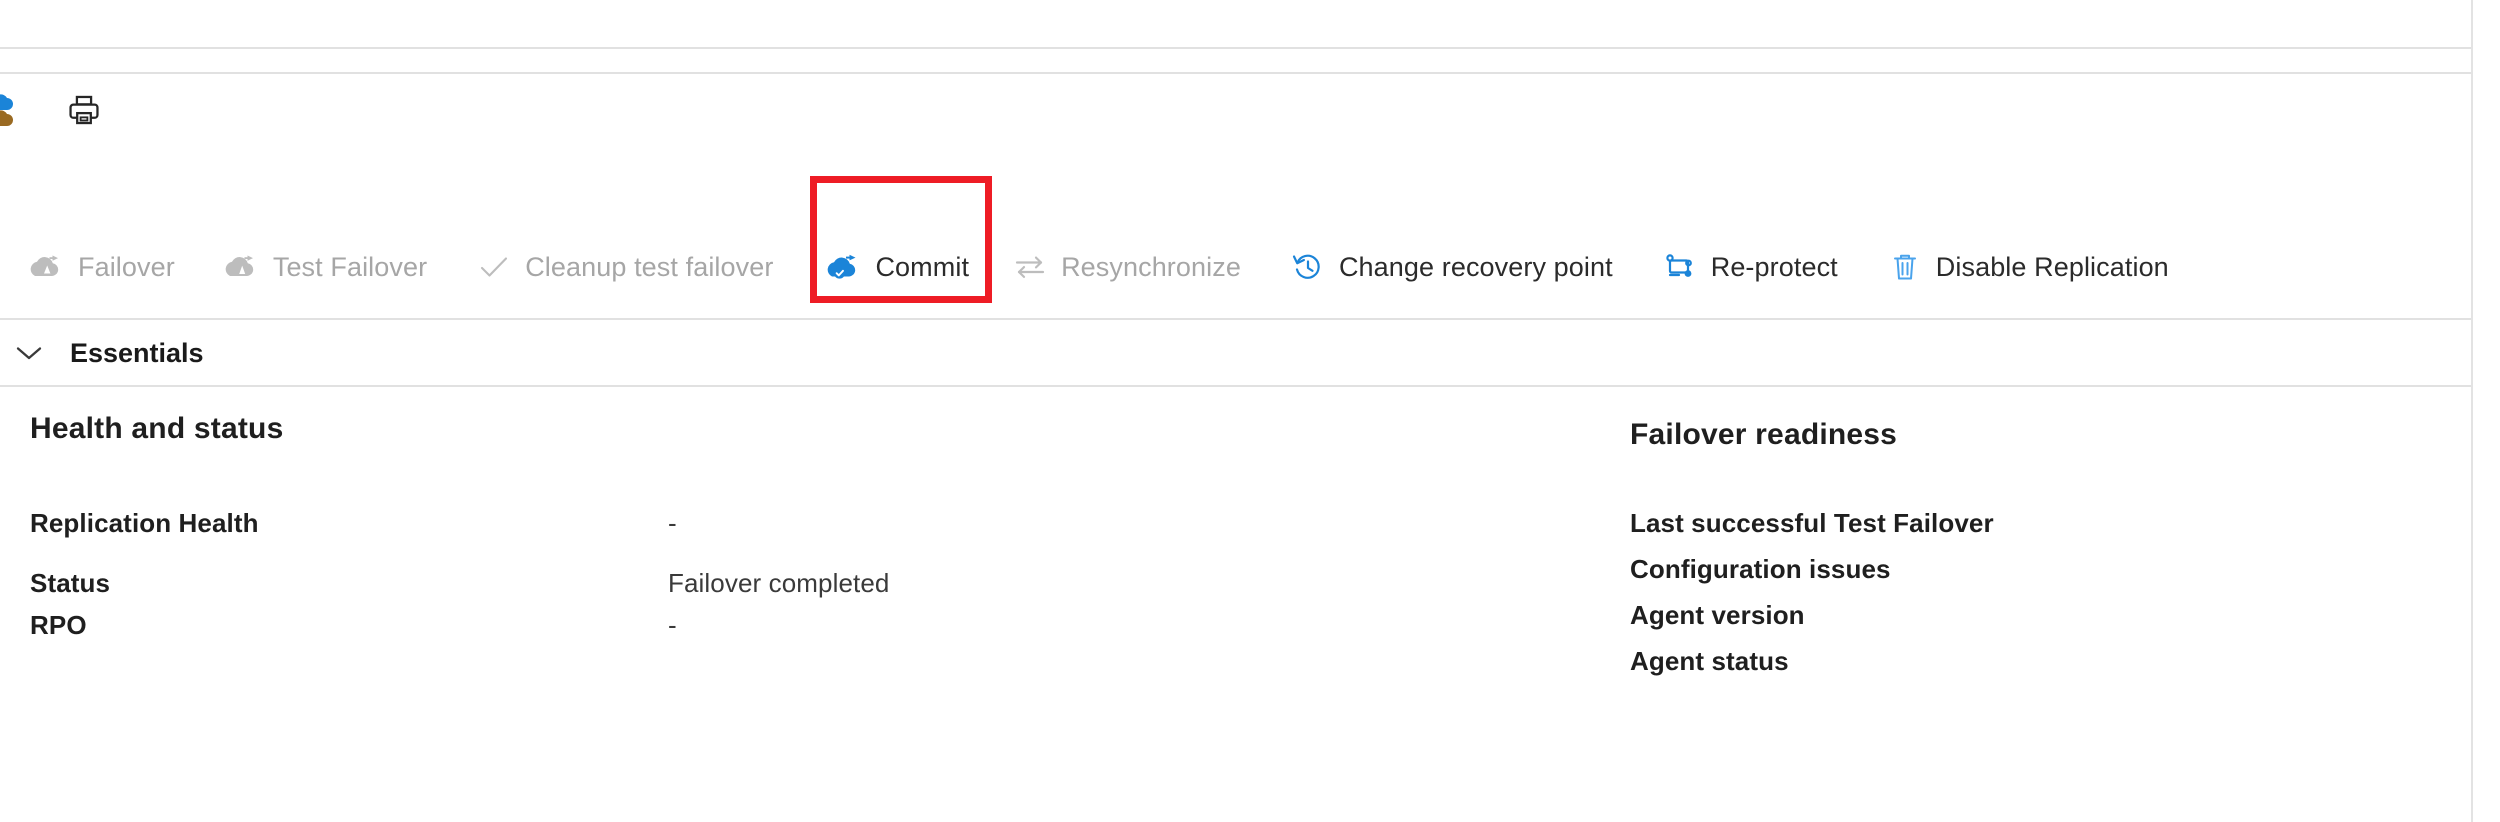 The width and height of the screenshot is (2500, 822). Describe the element at coordinates (47, 267) in the screenshot. I see `cloud-failover-icon` at that location.